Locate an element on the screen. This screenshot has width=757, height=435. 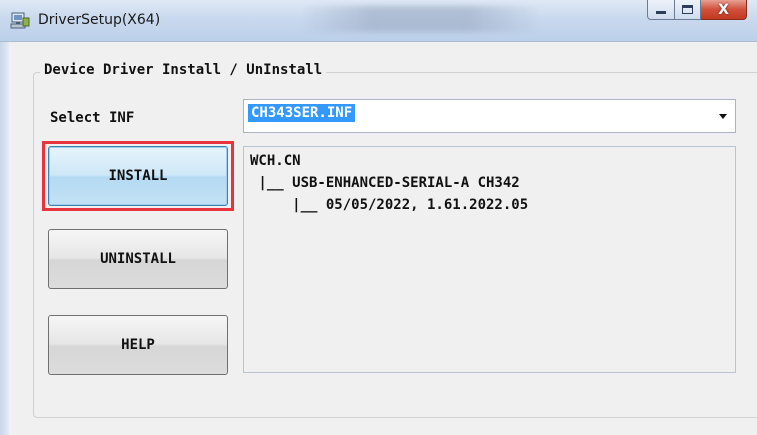
close-button: X is located at coordinates (724, 10).